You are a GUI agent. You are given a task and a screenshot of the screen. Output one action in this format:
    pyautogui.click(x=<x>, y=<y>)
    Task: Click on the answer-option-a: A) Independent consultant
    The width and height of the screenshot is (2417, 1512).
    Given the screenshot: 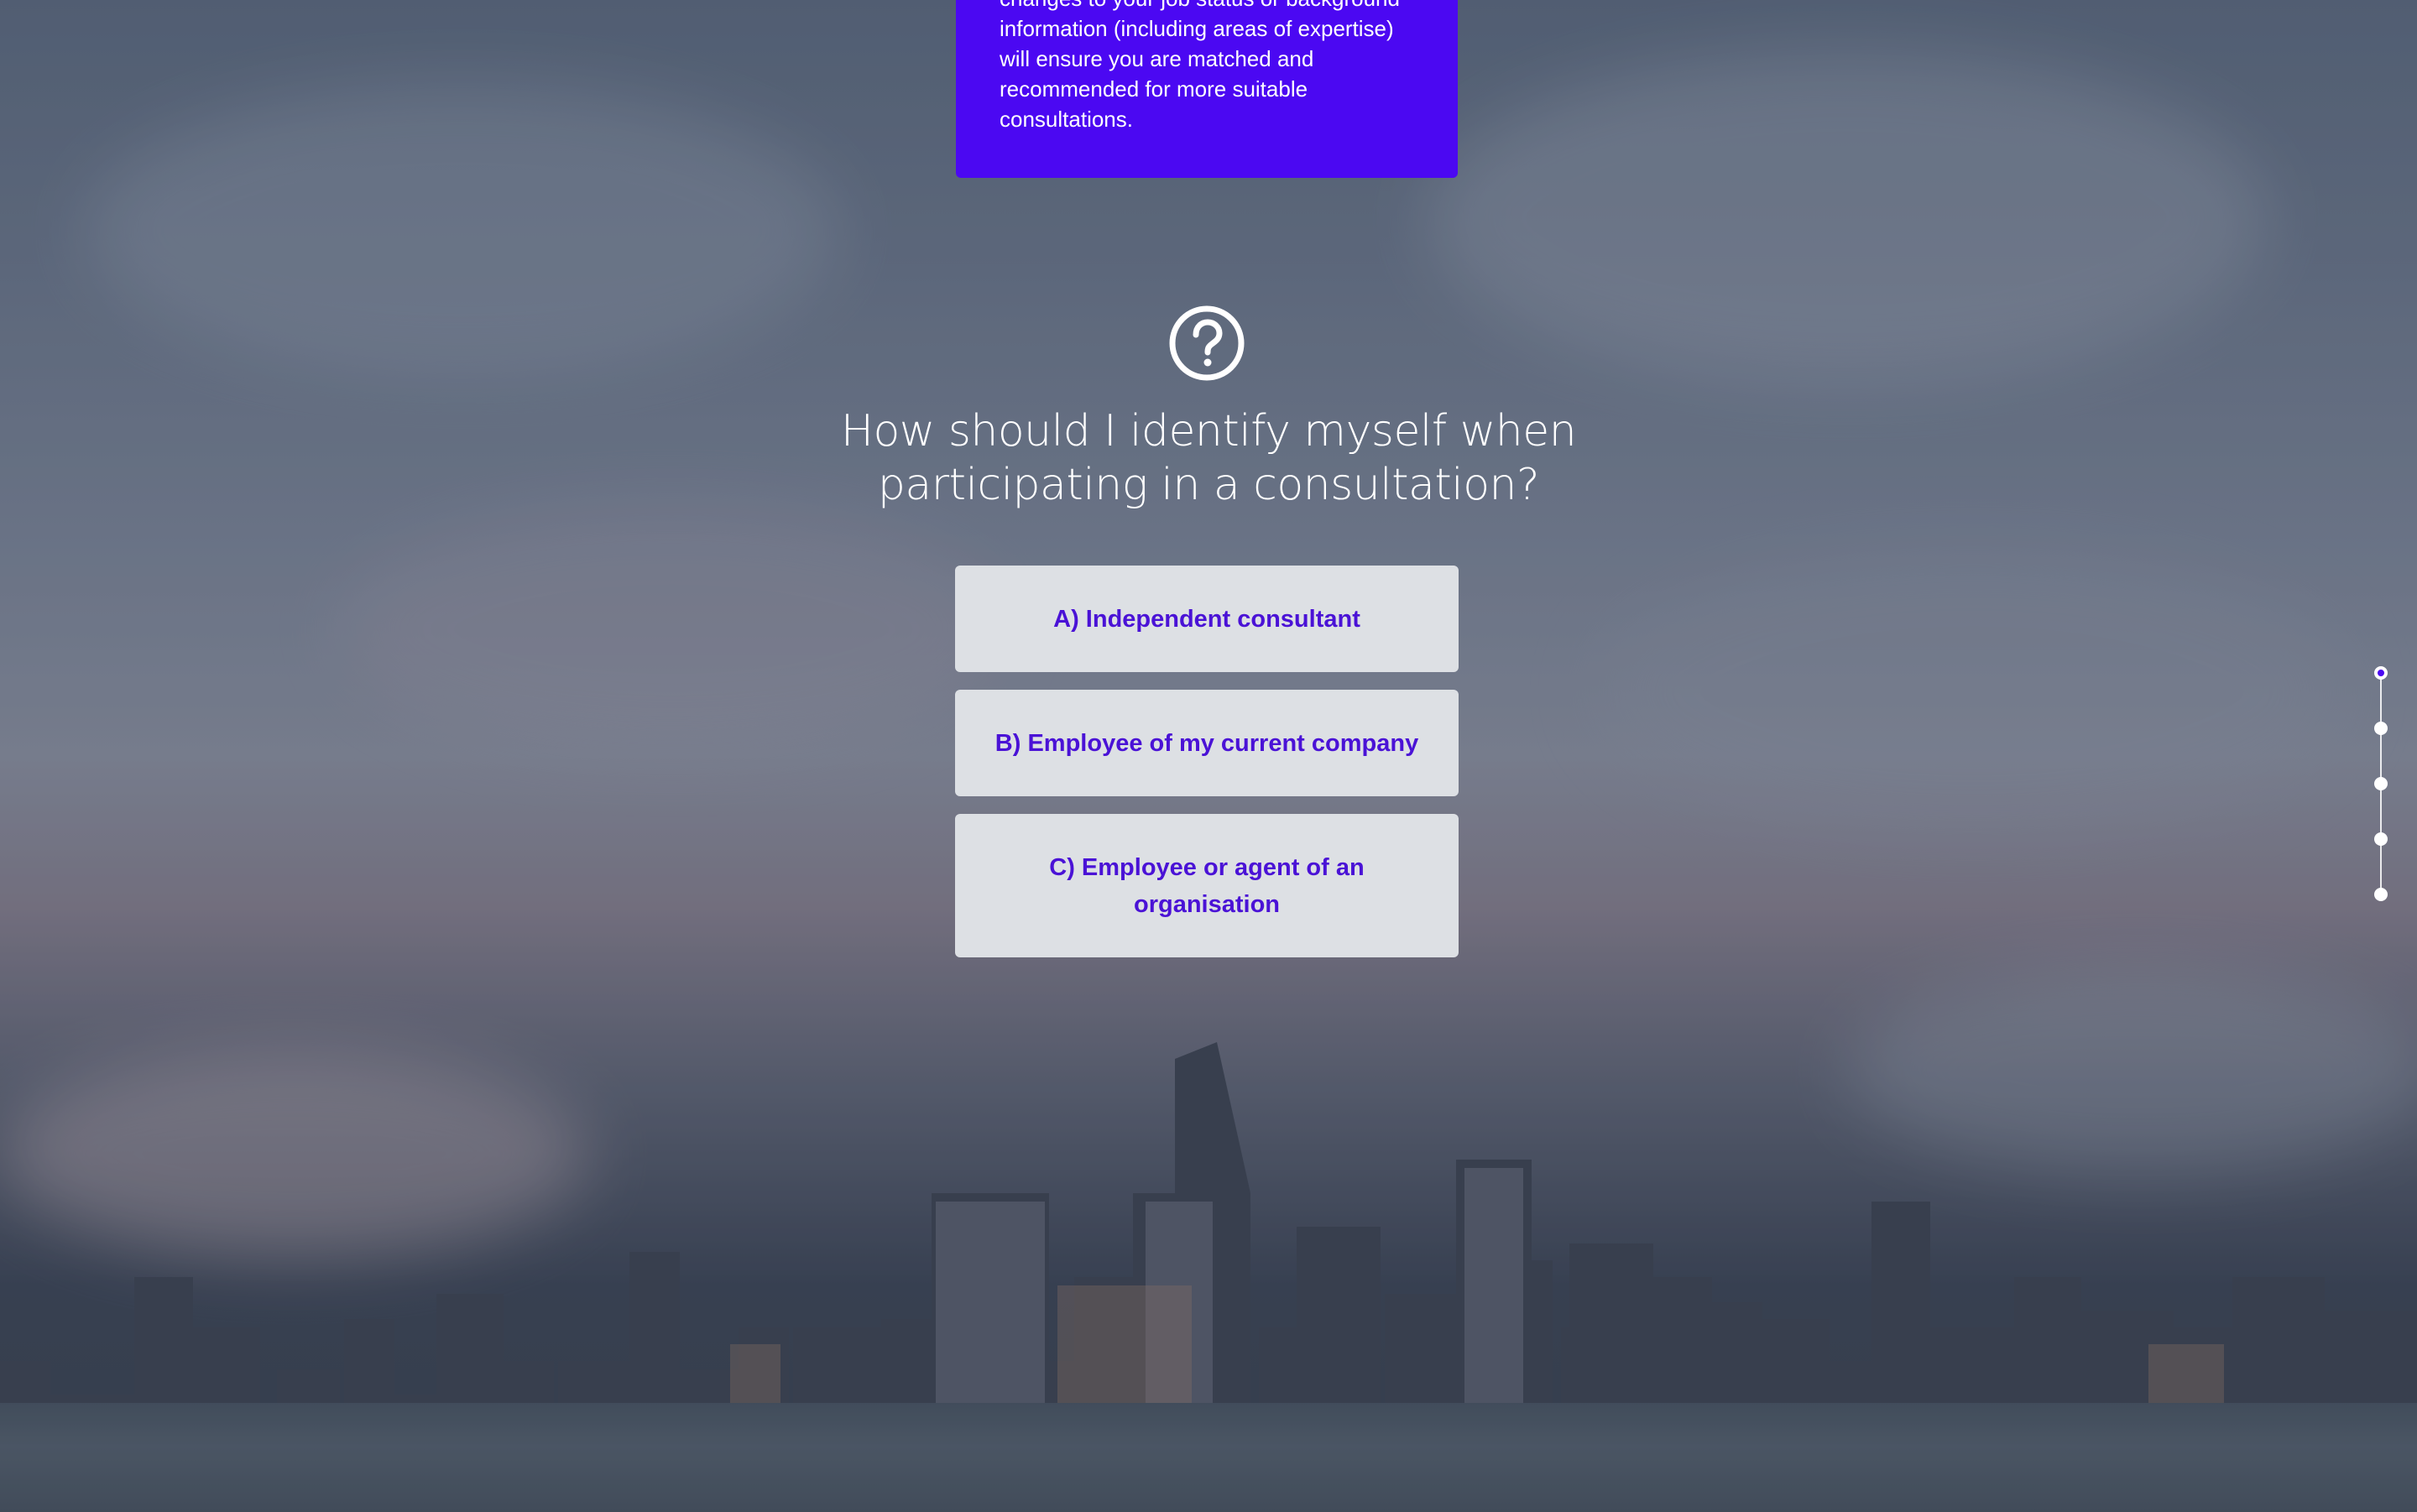 What is the action you would take?
    pyautogui.click(x=1207, y=619)
    